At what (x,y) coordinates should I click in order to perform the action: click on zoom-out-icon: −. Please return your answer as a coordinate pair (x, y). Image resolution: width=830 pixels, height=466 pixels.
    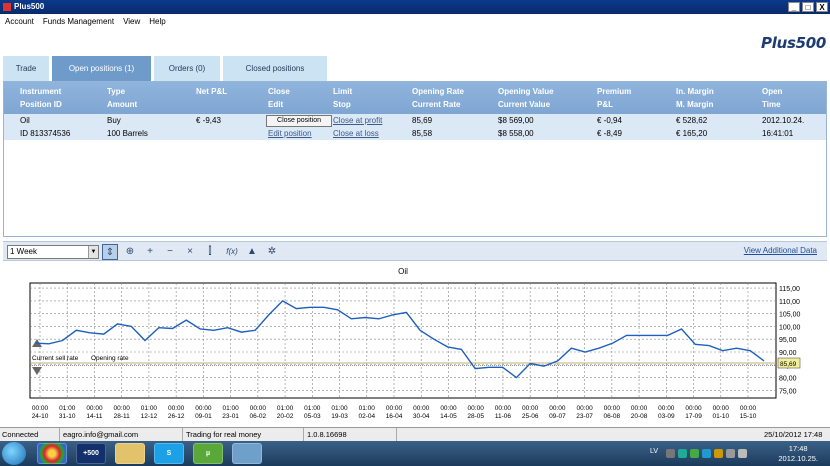
    Looking at the image, I should click on (170, 252).